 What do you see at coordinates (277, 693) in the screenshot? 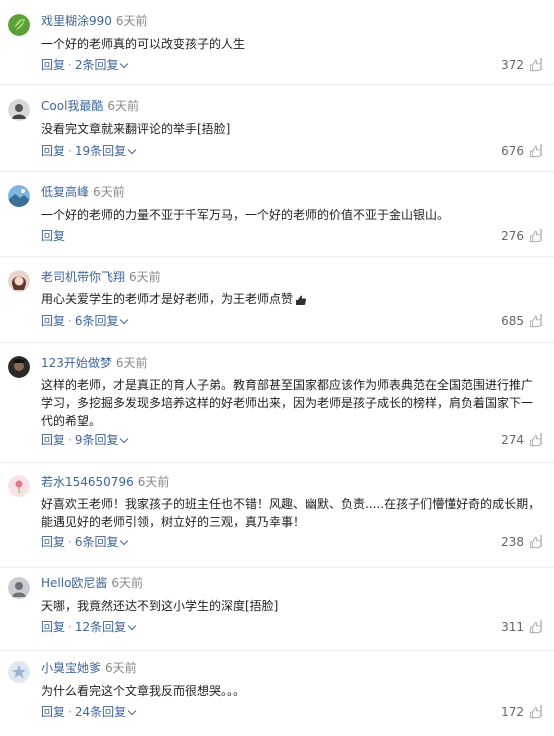
I see `comment-item: 小臭宝她爹 6天前 为什么看完这个文章我反而很想哭。。。 回复 · 24条回复 172` at bounding box center [277, 693].